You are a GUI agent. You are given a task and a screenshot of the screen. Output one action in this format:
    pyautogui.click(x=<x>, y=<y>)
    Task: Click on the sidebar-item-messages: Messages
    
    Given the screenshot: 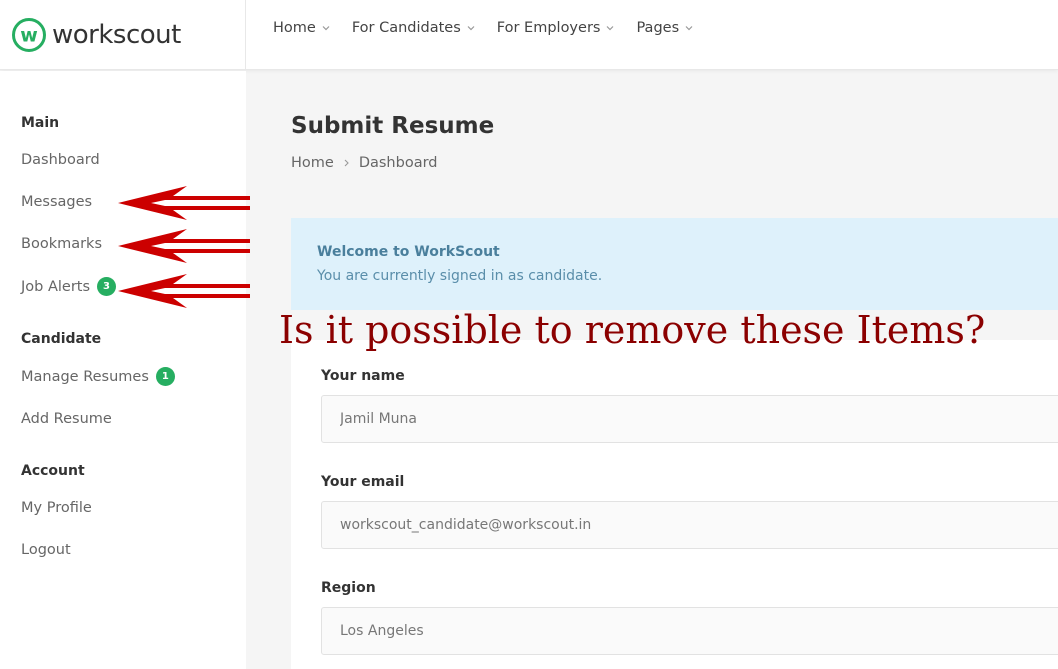 What is the action you would take?
    pyautogui.click(x=56, y=202)
    